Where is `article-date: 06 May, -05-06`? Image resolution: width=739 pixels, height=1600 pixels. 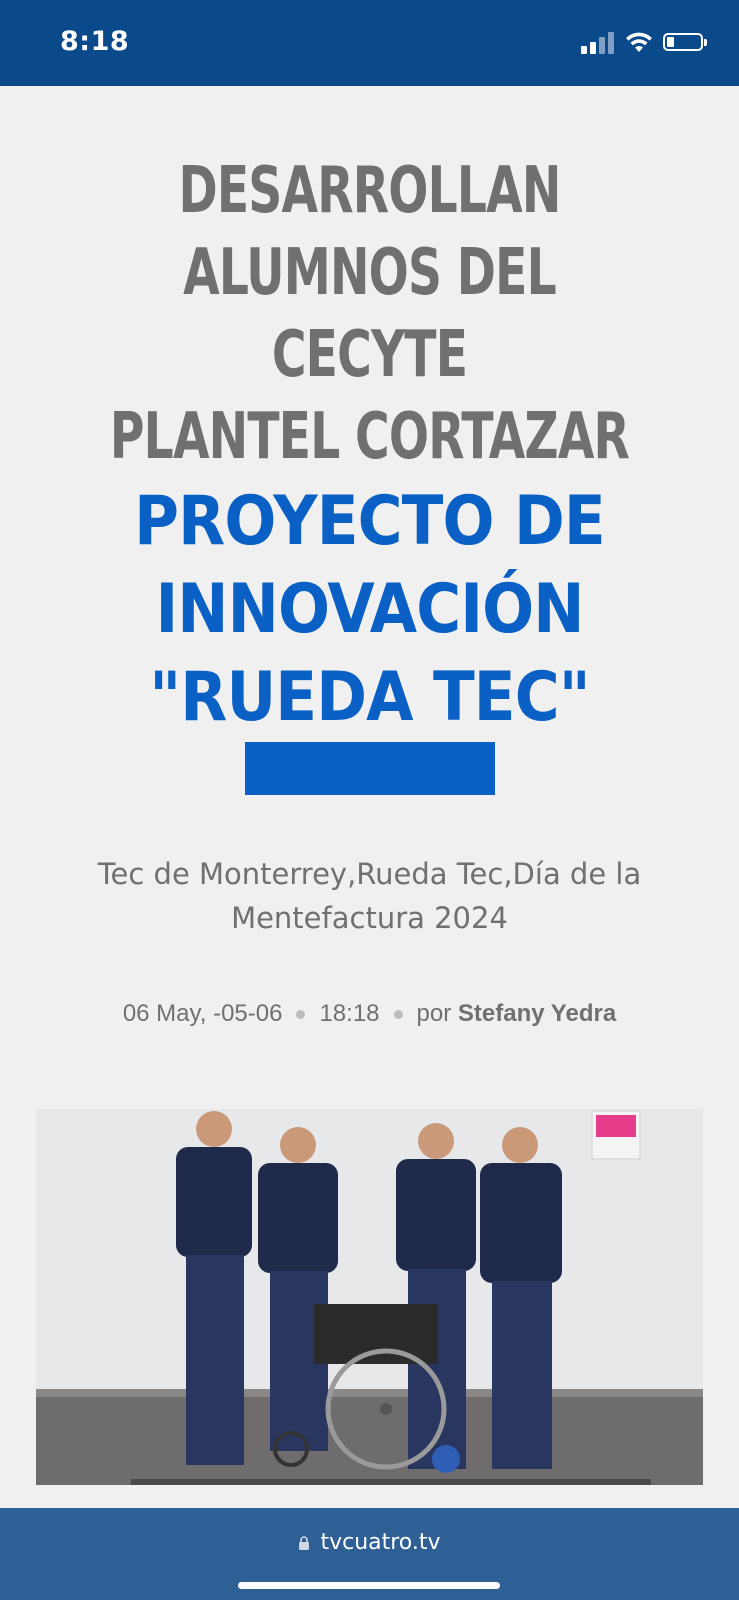
article-date: 06 May, -05-06 is located at coordinates (202, 1013).